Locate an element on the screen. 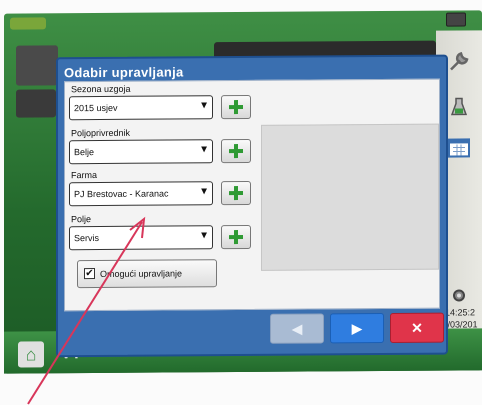 The image size is (482, 405). add-farm-button is located at coordinates (236, 193).